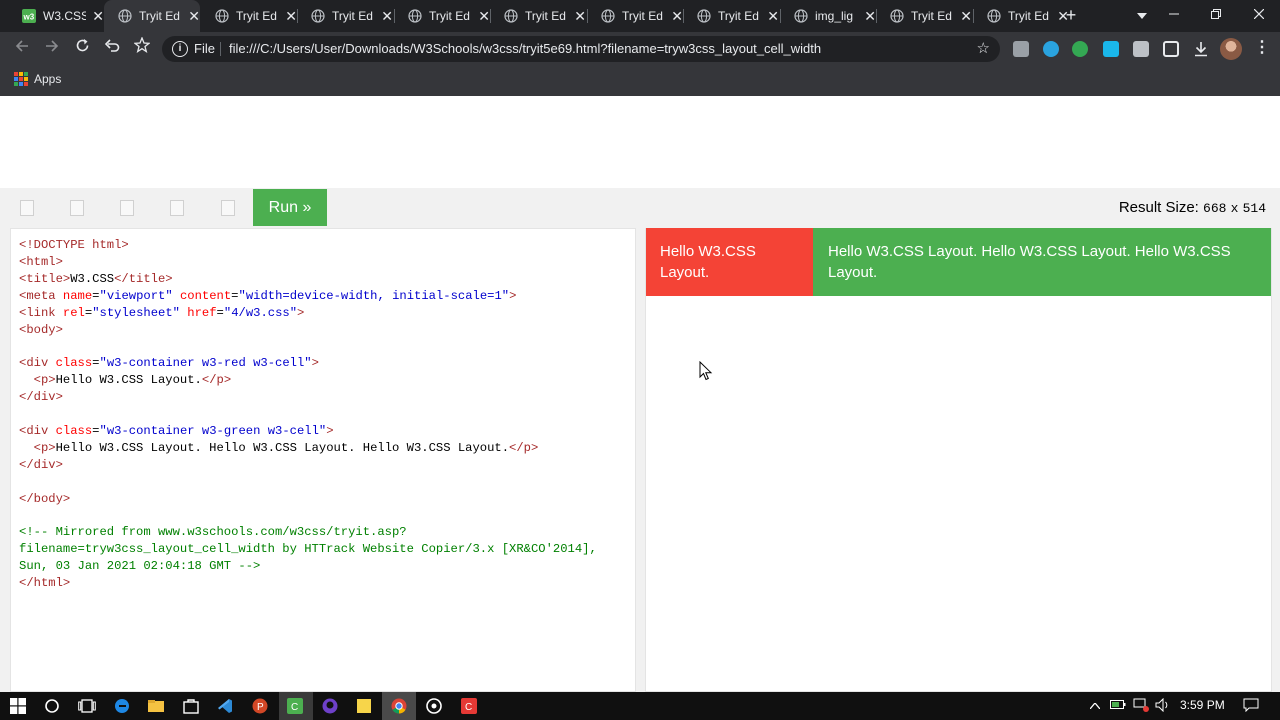 This screenshot has height=720, width=1280. I want to click on address-separator, so click(220, 49).